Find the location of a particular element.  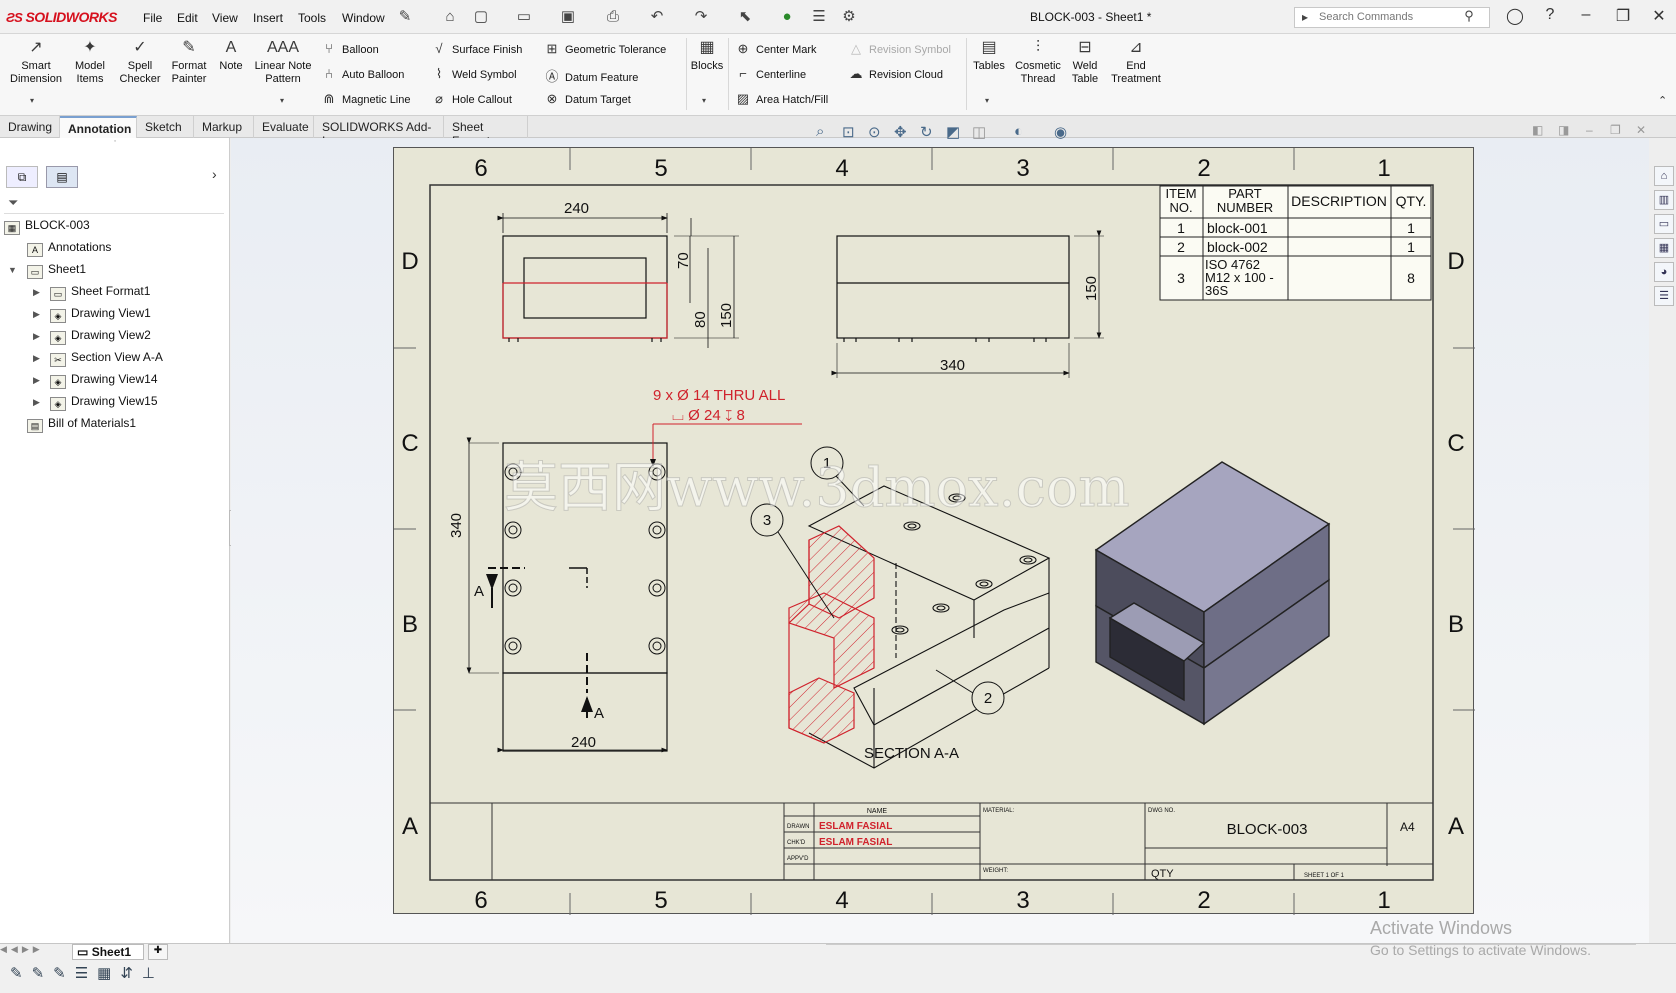

panel-grip: ◦ is located at coordinates (115, 142).